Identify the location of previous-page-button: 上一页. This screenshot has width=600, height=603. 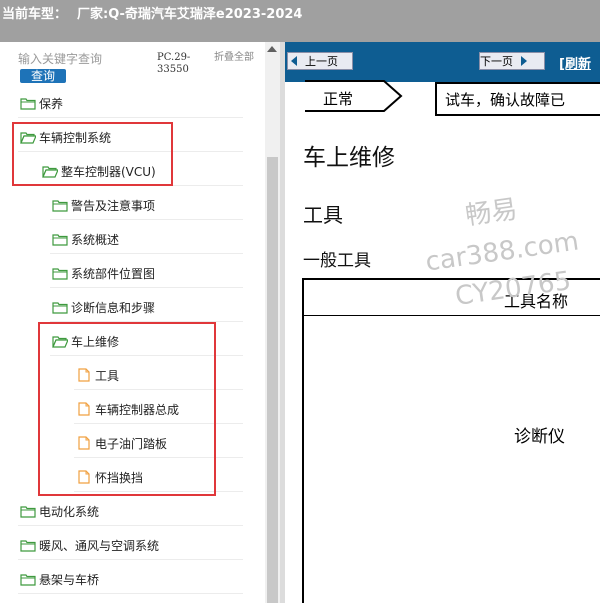
(320, 61).